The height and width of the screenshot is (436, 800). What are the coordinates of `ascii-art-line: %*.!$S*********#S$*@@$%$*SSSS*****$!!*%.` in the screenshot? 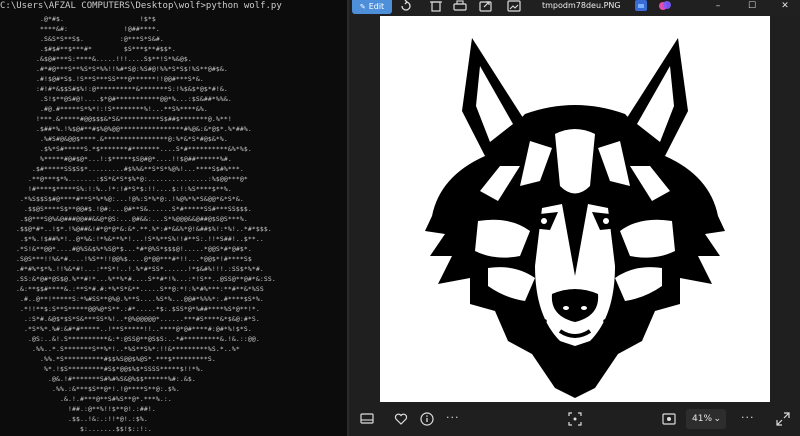 It's located at (102, 369).